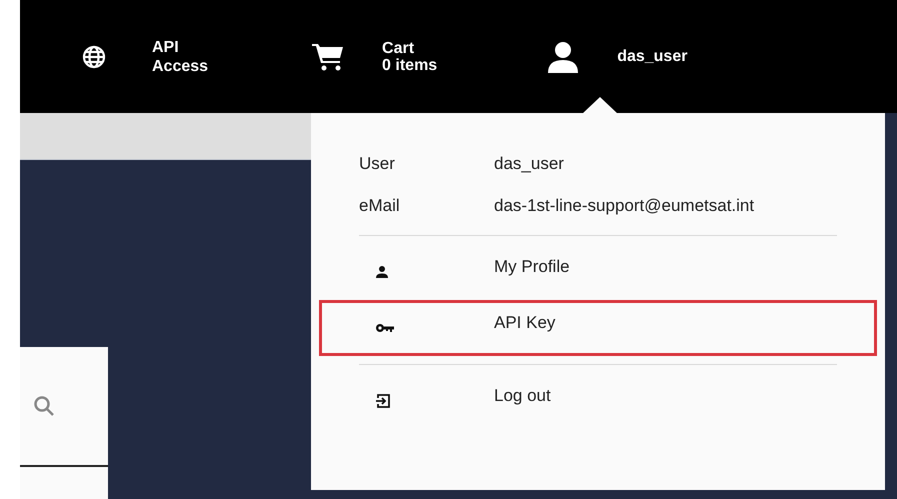  I want to click on search-field, so click(64, 407).